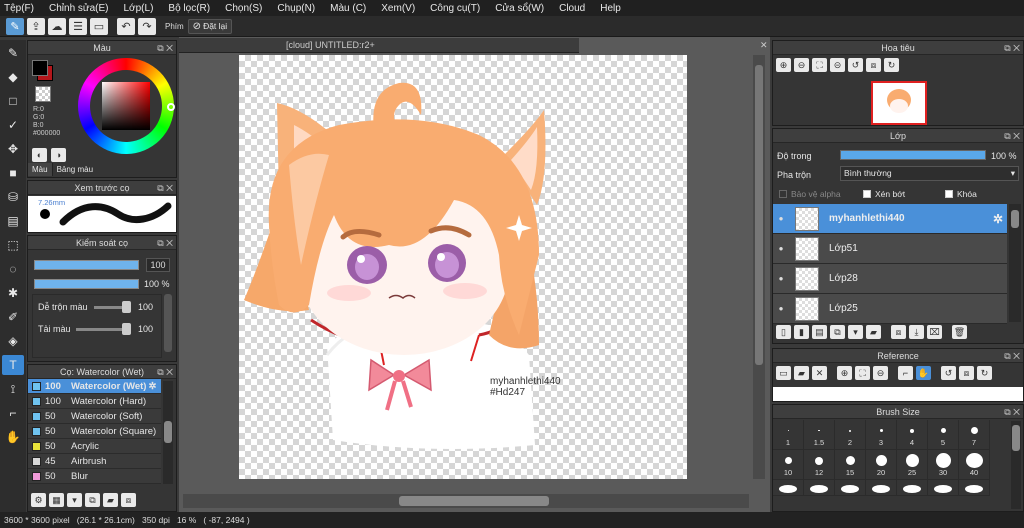 This screenshot has height=528, width=1024. Describe the element at coordinates (126, 106) in the screenshot. I see `saturation-value-square` at that location.